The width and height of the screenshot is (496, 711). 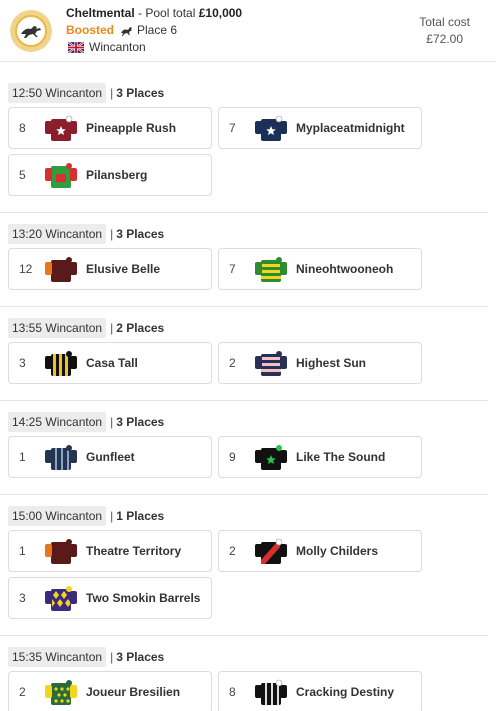 What do you see at coordinates (134, 551) in the screenshot?
I see `runner-name: Theatre Territory` at bounding box center [134, 551].